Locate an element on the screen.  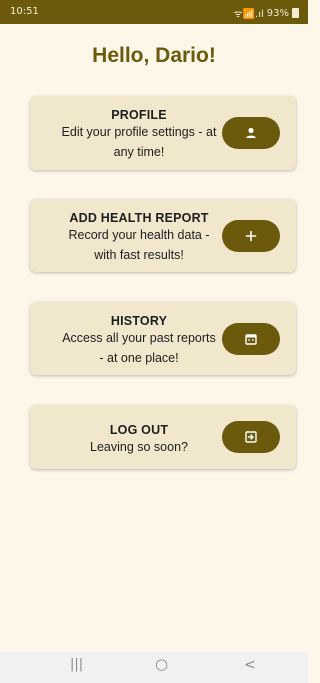
plus-icon is located at coordinates (251, 236).